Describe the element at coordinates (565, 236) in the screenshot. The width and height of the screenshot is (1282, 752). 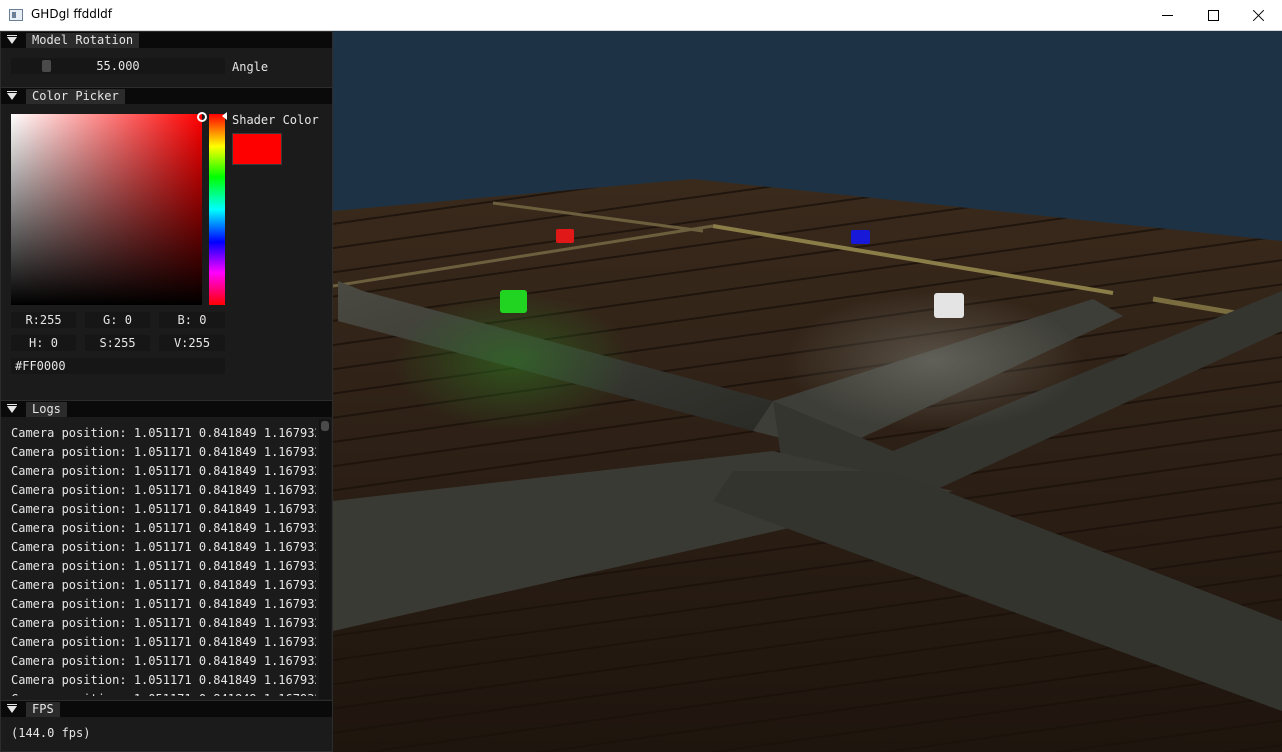
I see `red-light-cube` at that location.